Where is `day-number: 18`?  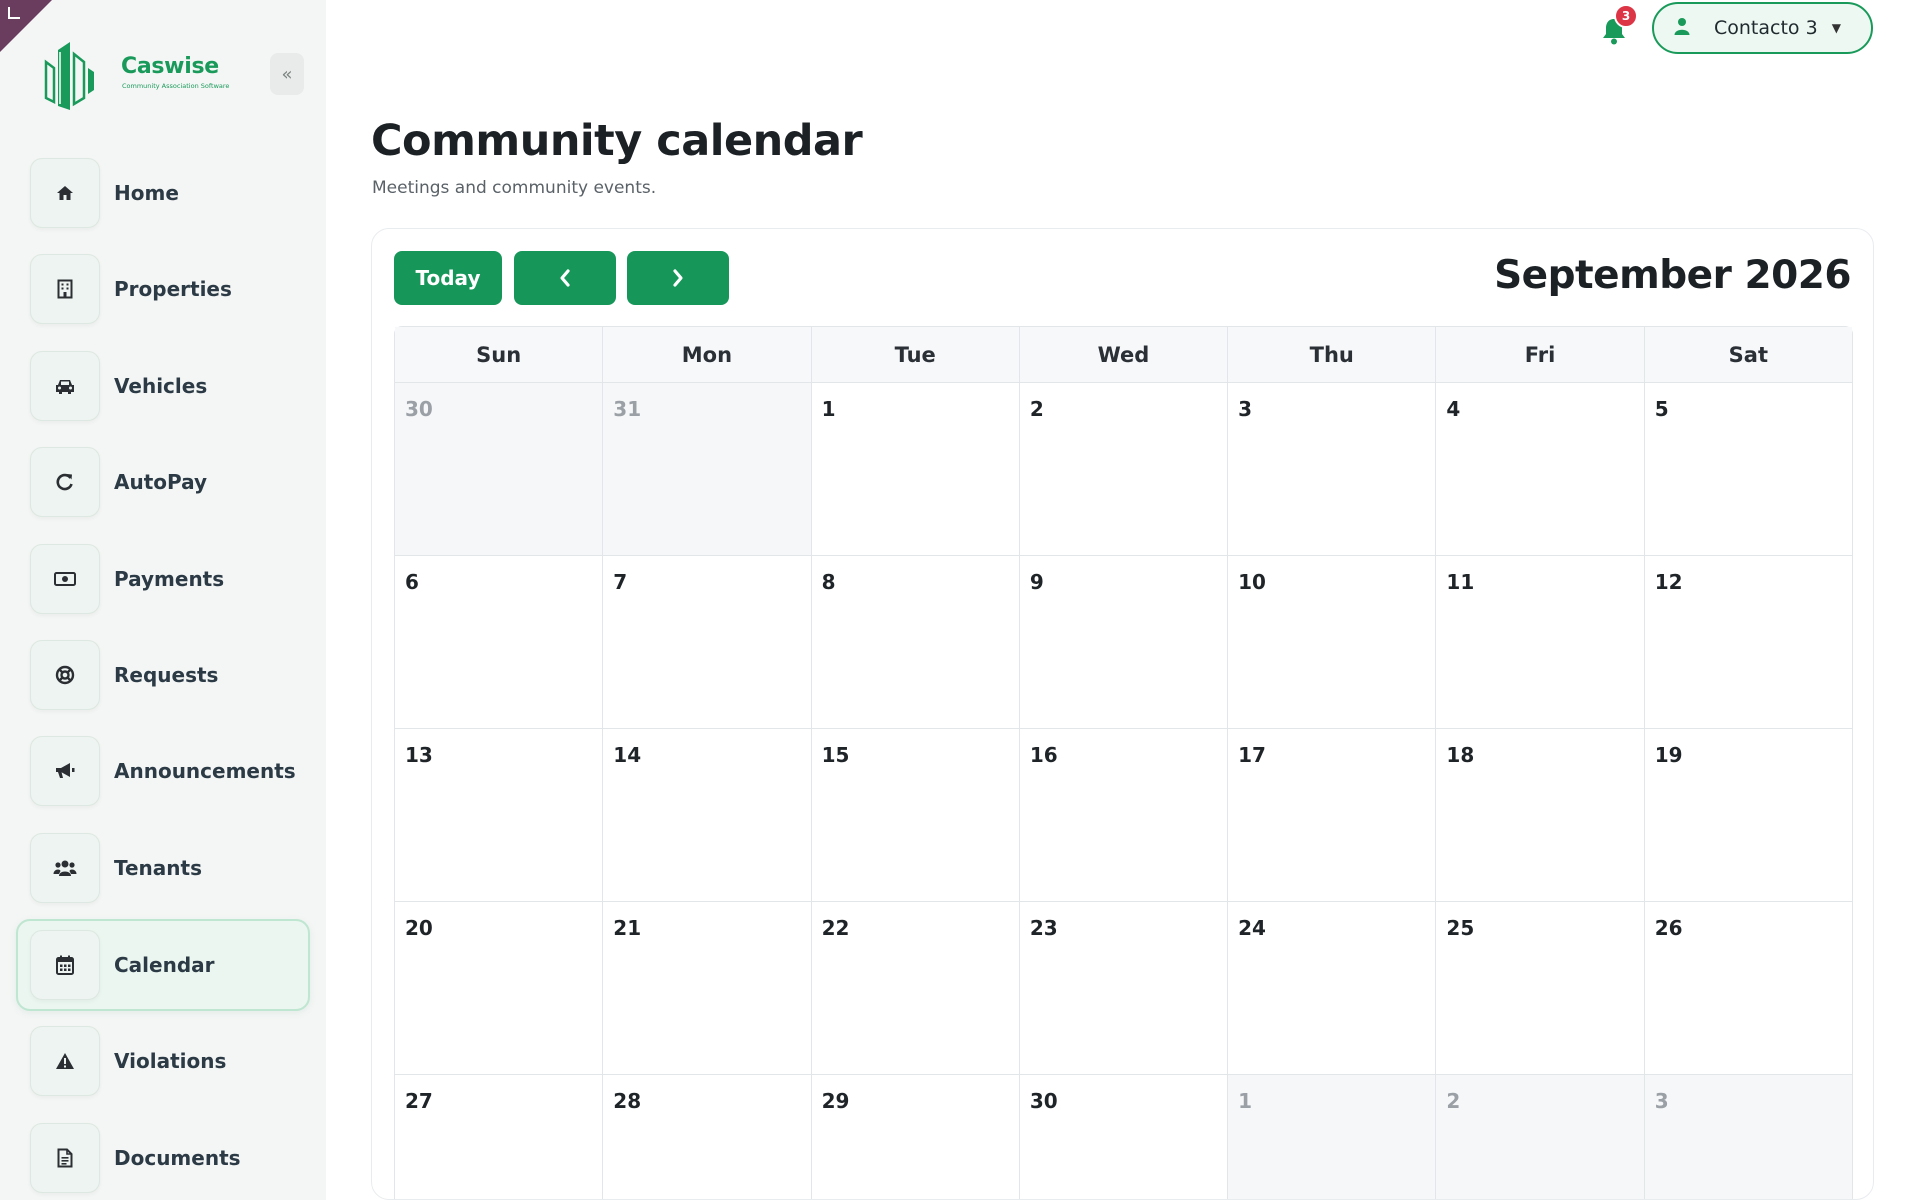 day-number: 18 is located at coordinates (1460, 755).